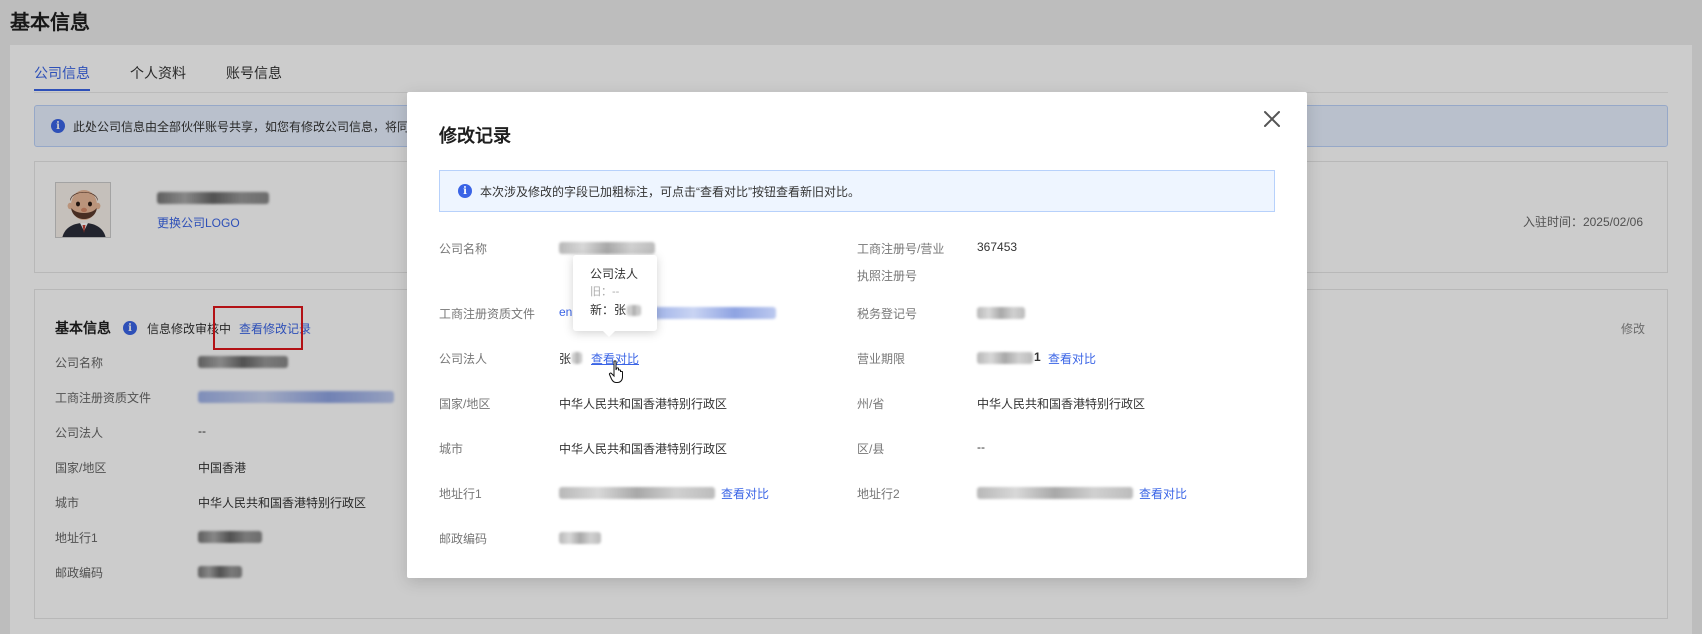 The image size is (1702, 634). I want to click on value-legal-person-redacted, so click(577, 358).